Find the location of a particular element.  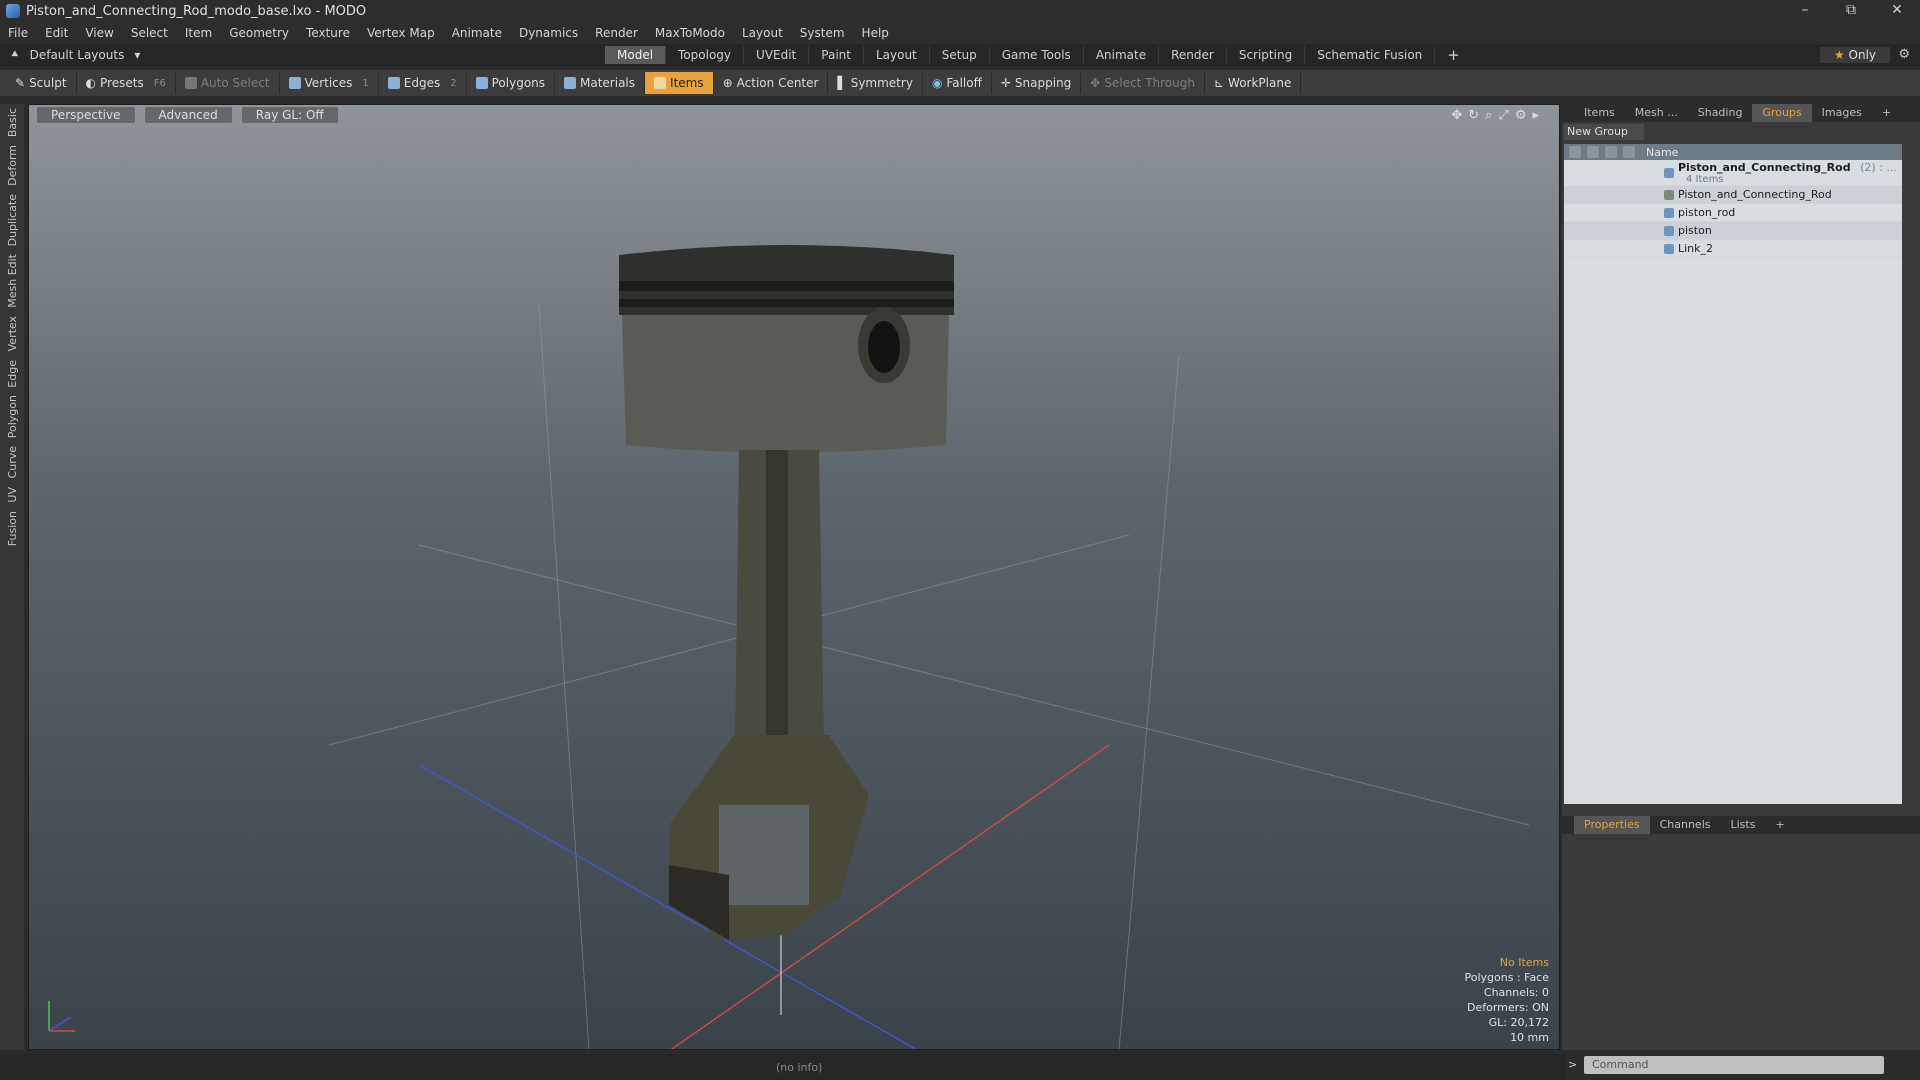

close-button: ✕ is located at coordinates (1897, 11).